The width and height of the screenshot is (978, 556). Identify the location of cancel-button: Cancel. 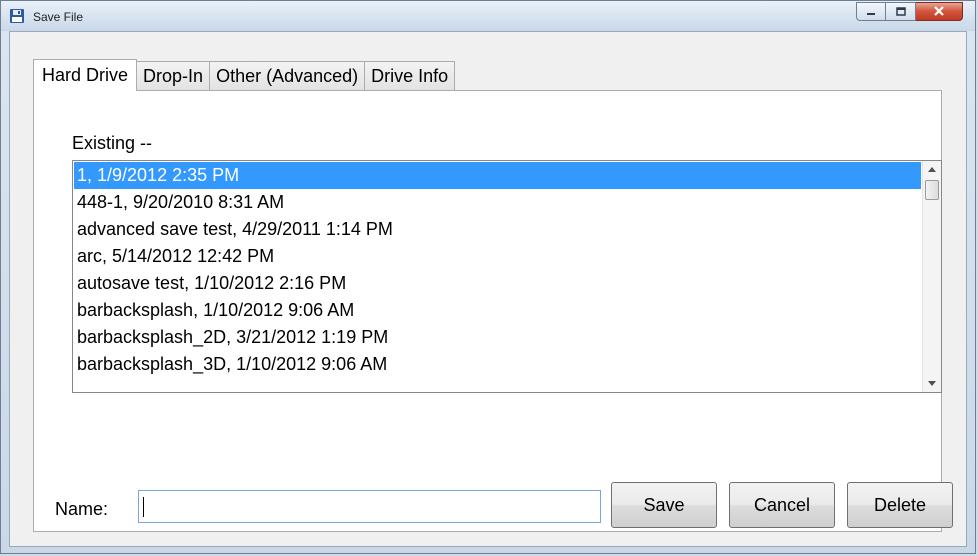
(782, 505).